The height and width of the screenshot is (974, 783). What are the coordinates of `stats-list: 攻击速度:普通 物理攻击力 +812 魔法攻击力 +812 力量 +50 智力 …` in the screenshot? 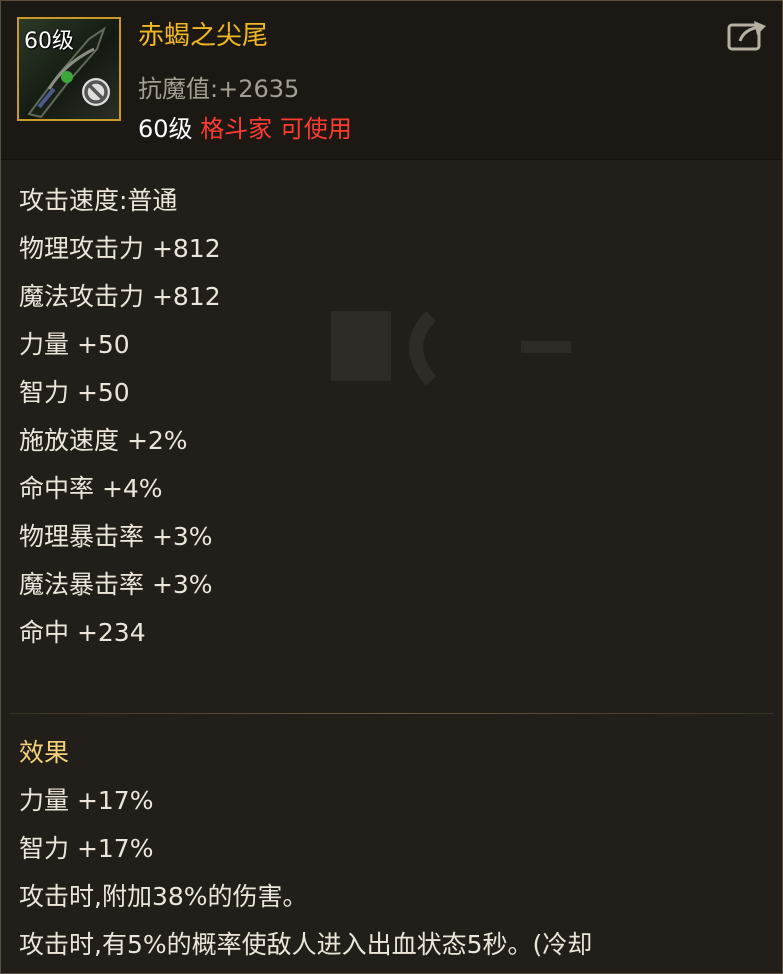 It's located at (120, 417).